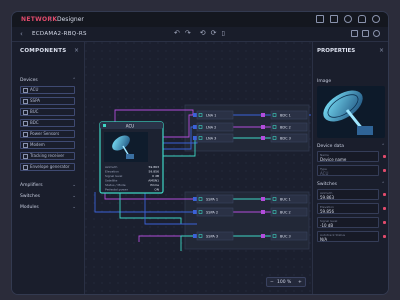 Image resolution: width=400 pixels, height=300 pixels. What do you see at coordinates (52, 196) in the screenshot?
I see `switches-section-header: Switches ⌄` at bounding box center [52, 196].